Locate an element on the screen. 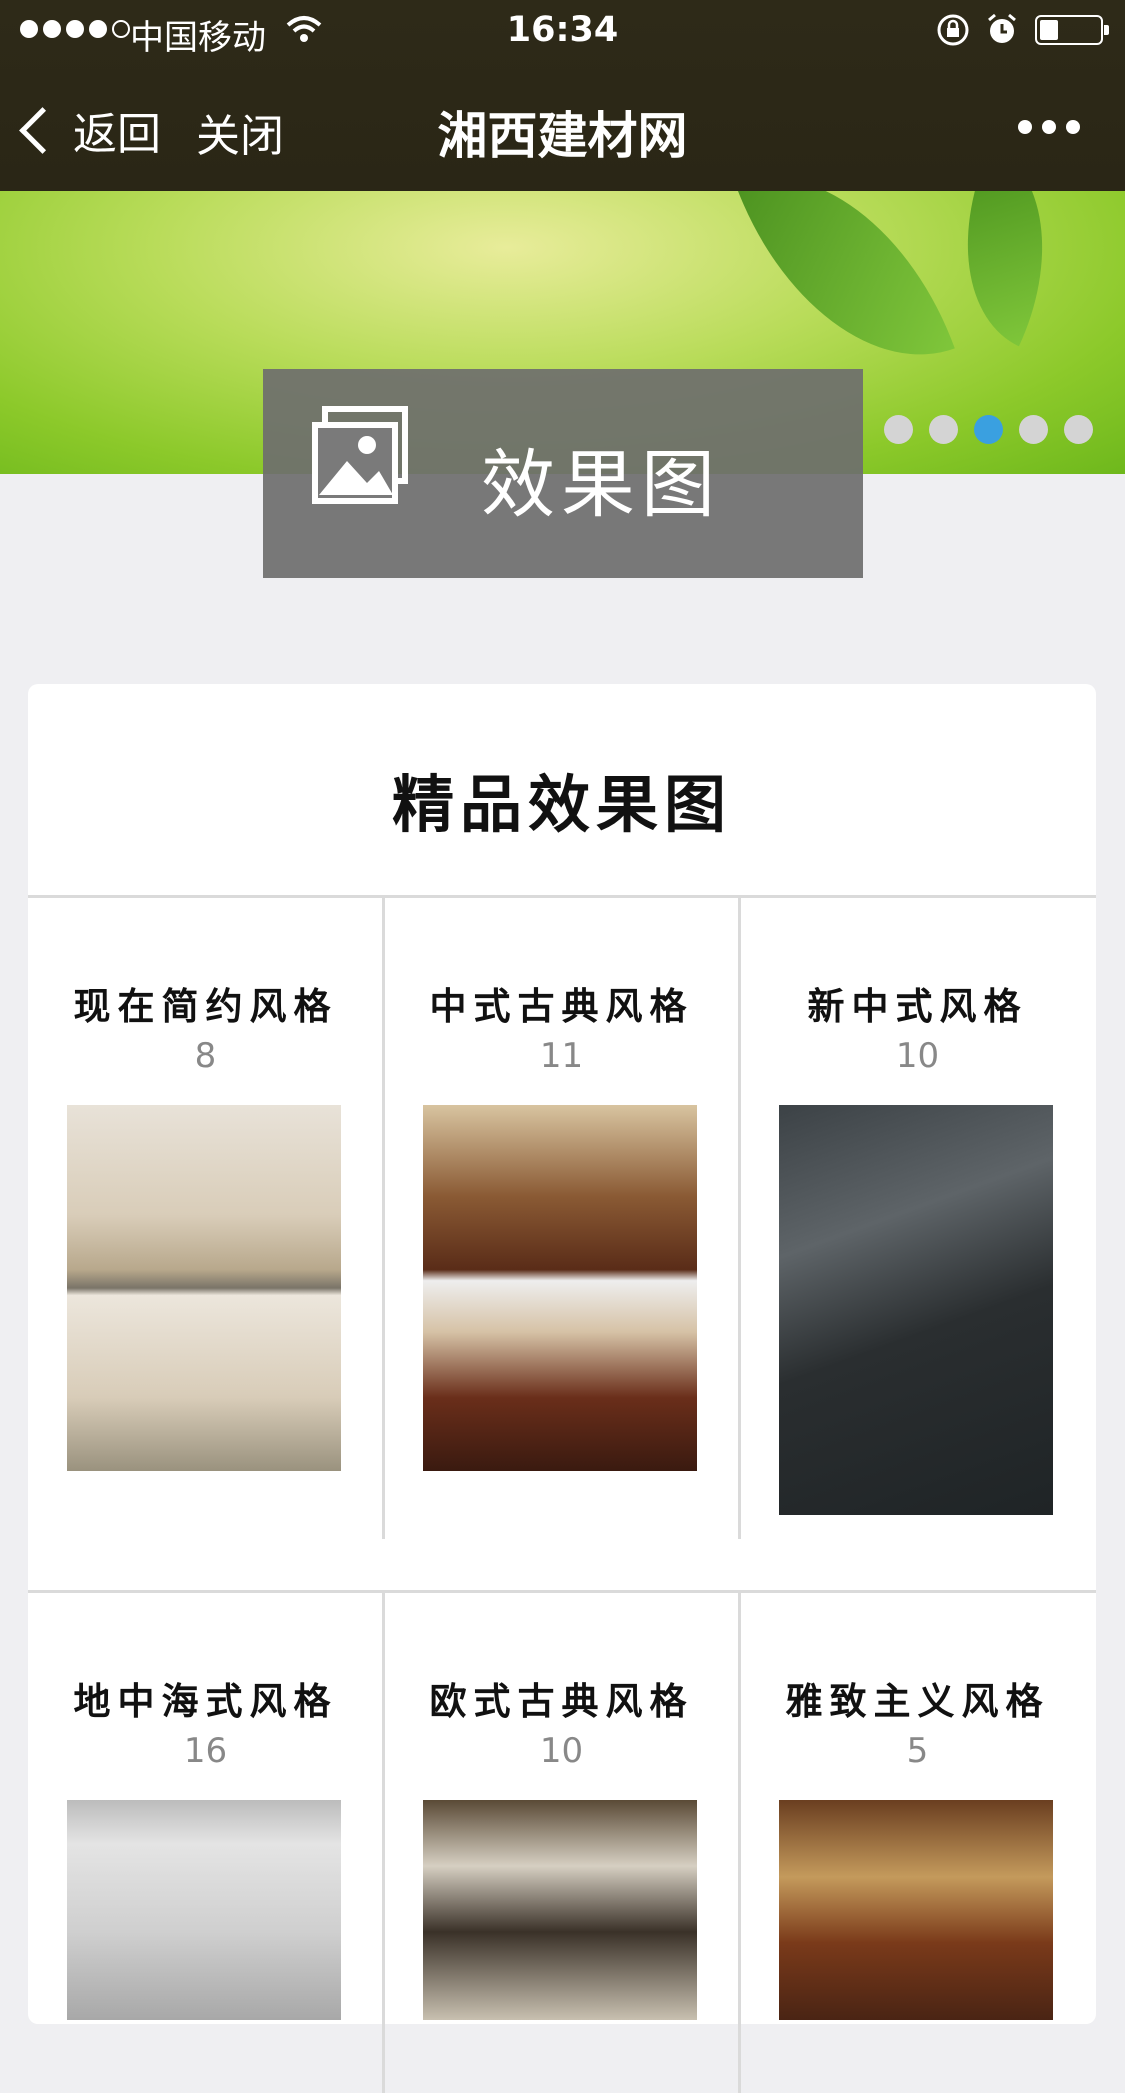  carousel-pager is located at coordinates (988, 429).